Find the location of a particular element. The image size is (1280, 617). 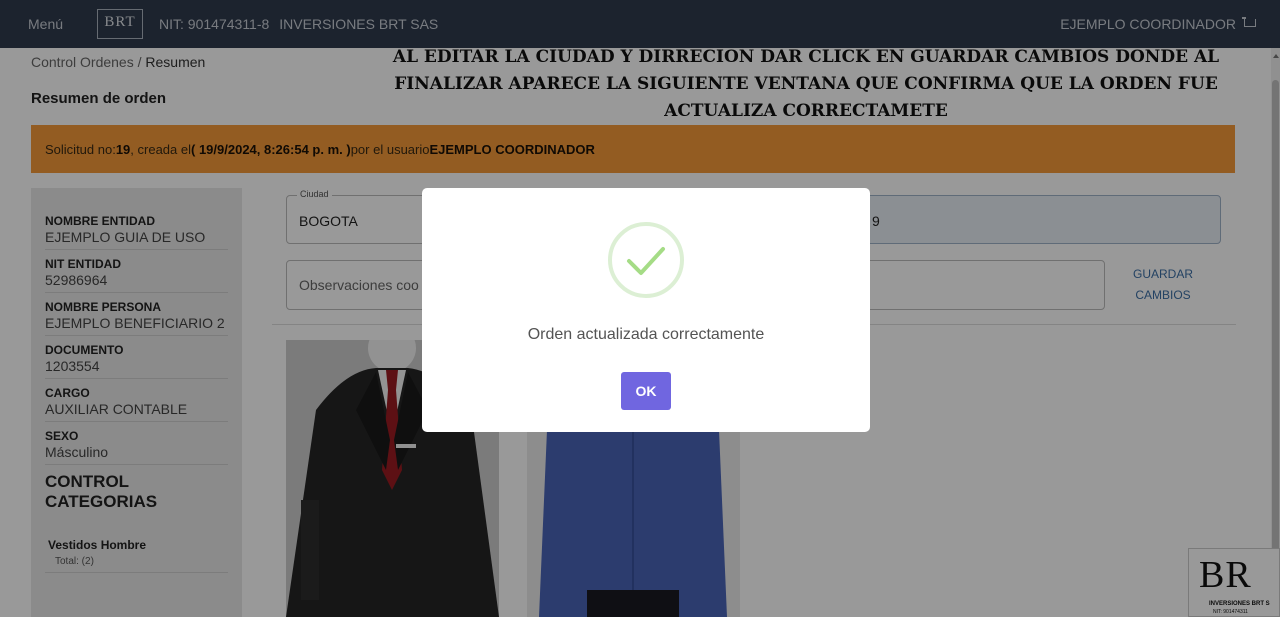

success-dialog: Orden actualizada correctamente OK is located at coordinates (646, 310).